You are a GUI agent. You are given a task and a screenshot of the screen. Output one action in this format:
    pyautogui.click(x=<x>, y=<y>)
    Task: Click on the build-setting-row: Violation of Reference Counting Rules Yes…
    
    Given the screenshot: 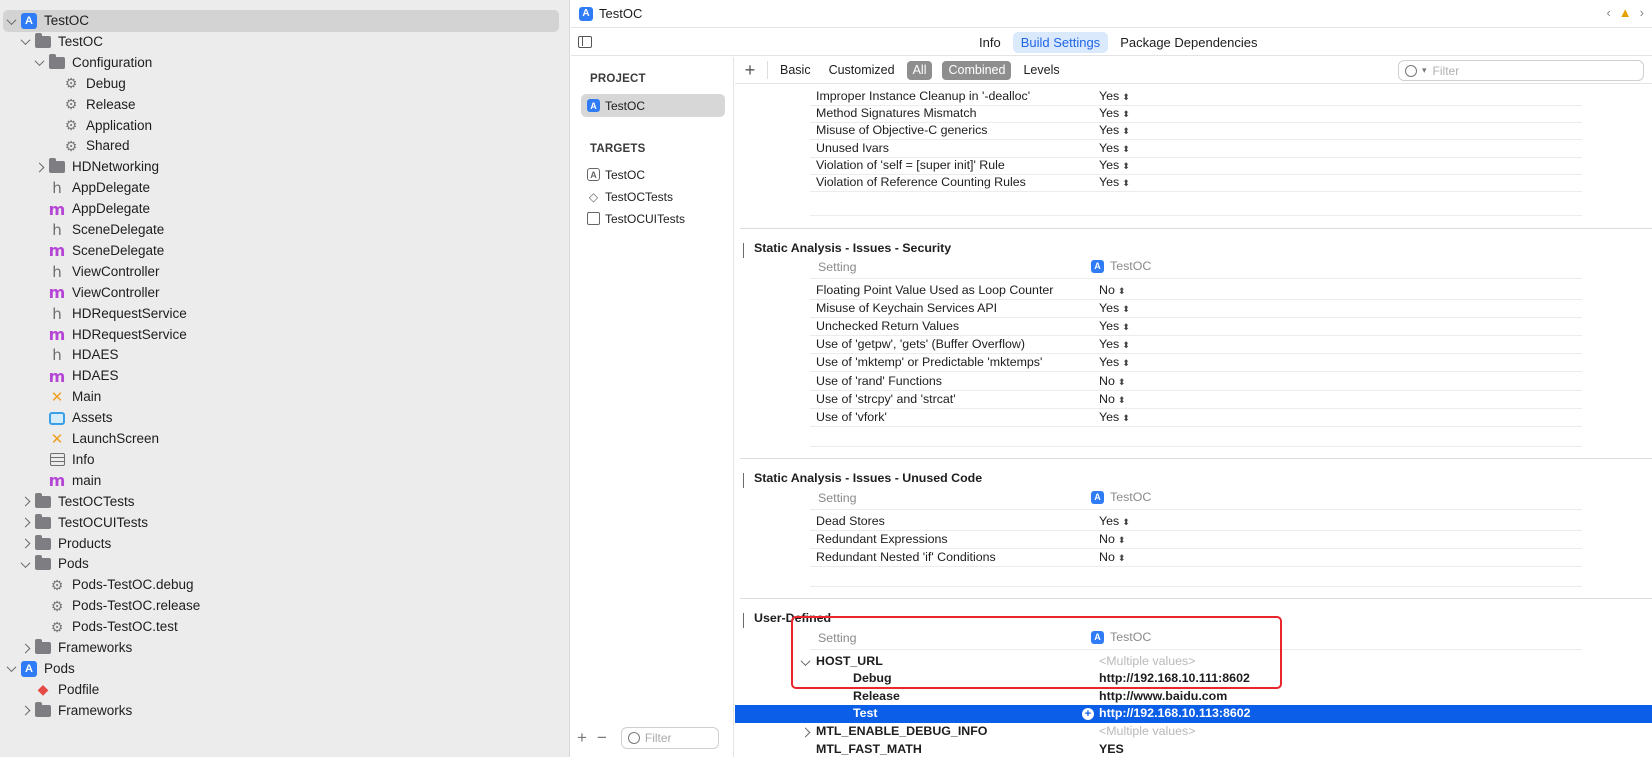 What is the action you would take?
    pyautogui.click(x=1193, y=183)
    